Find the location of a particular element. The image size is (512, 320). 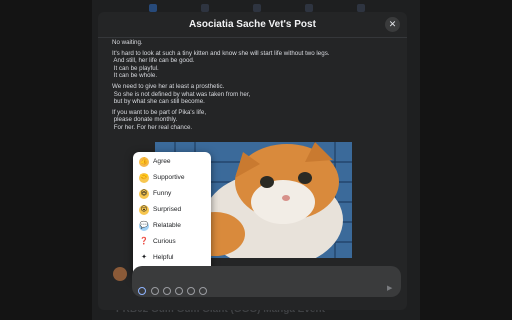

post-text-line: It can be whole. is located at coordinates (135, 76).